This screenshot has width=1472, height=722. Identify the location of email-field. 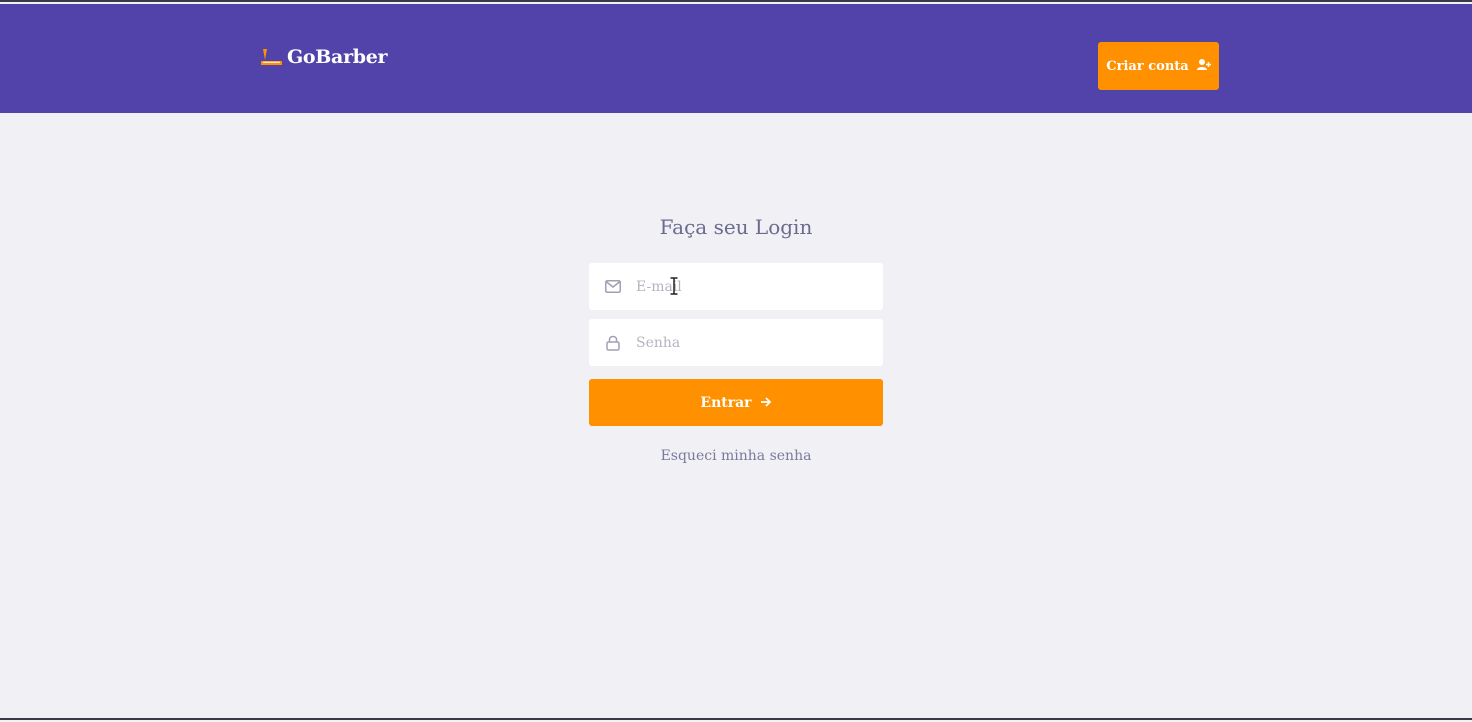
(736, 286).